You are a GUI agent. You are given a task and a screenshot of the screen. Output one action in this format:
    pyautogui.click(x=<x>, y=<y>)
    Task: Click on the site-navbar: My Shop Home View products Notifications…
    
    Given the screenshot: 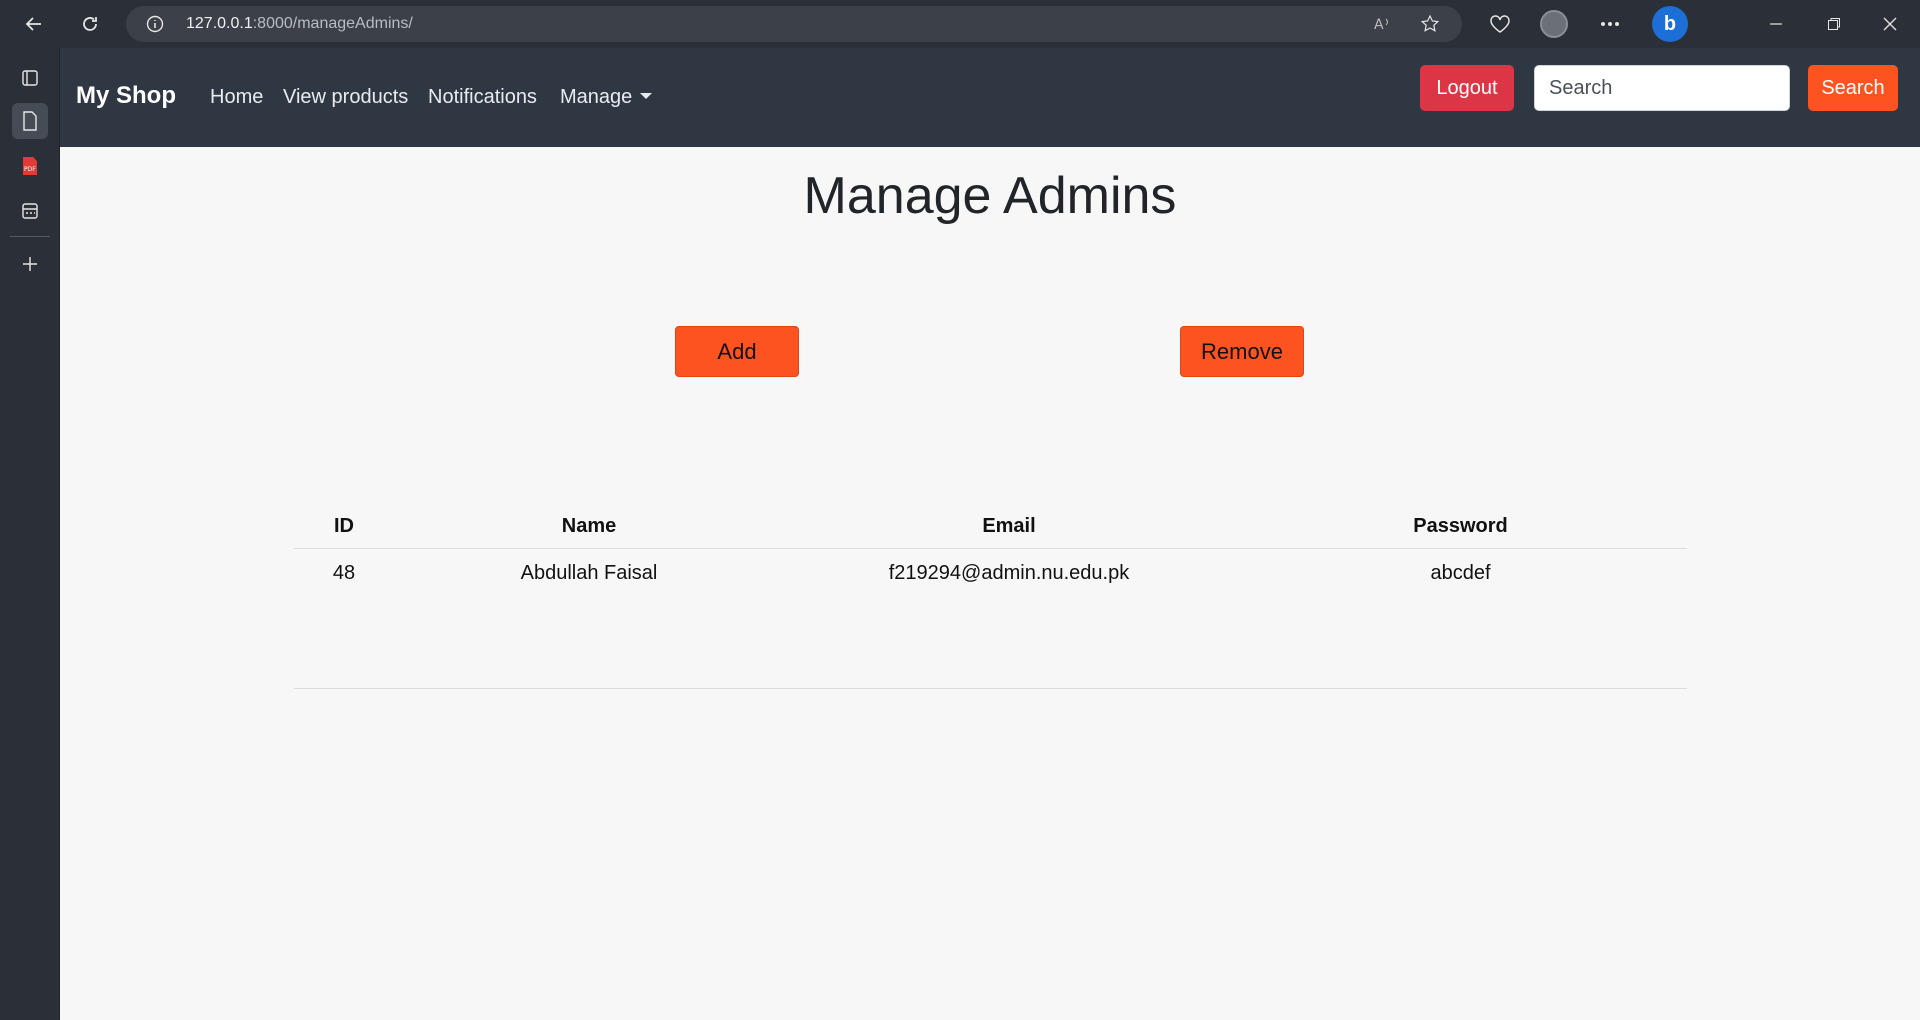 What is the action you would take?
    pyautogui.click(x=990, y=97)
    